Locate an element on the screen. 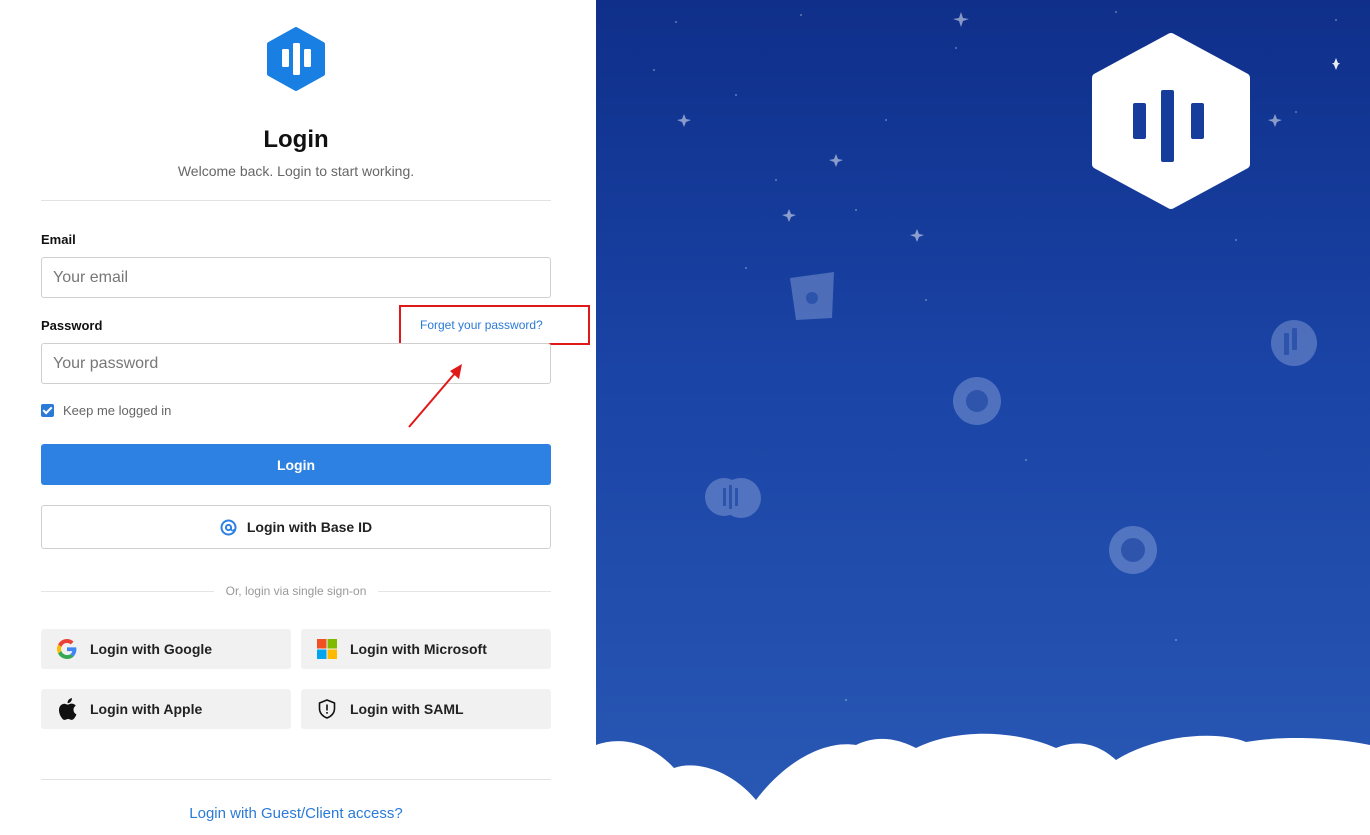 This screenshot has width=1370, height=835. apple-login-button: Login with Apple is located at coordinates (166, 709).